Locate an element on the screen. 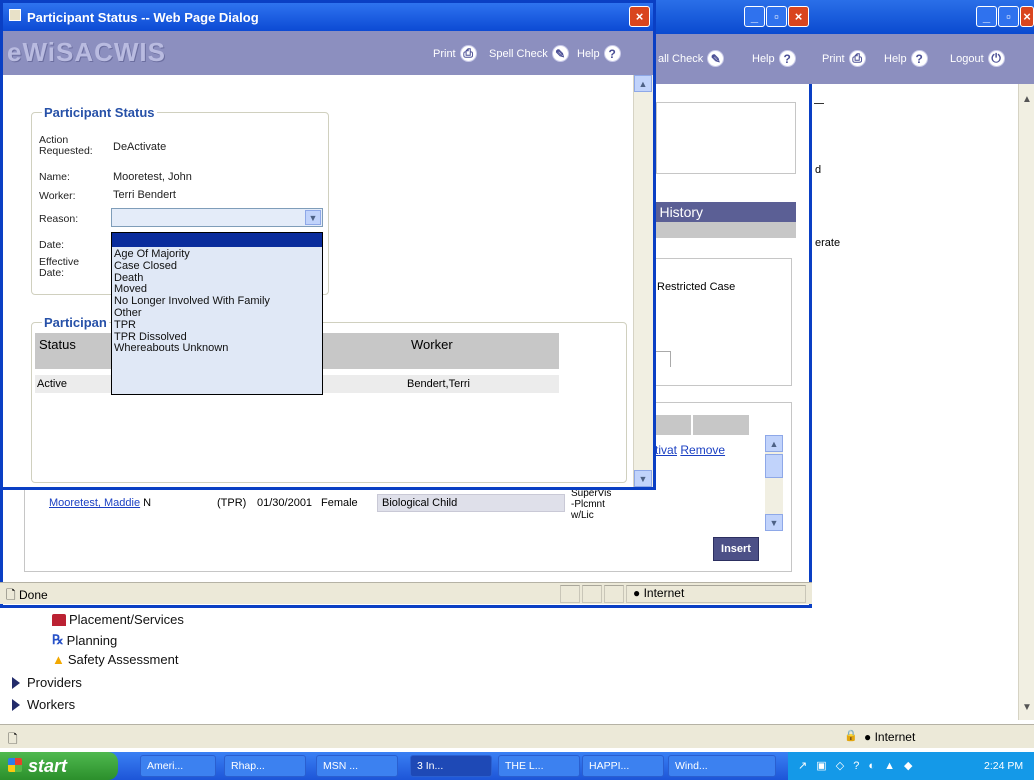 Image resolution: width=1034 pixels, height=780 pixels. list-item: No Longer Involved With Family is located at coordinates (217, 301).